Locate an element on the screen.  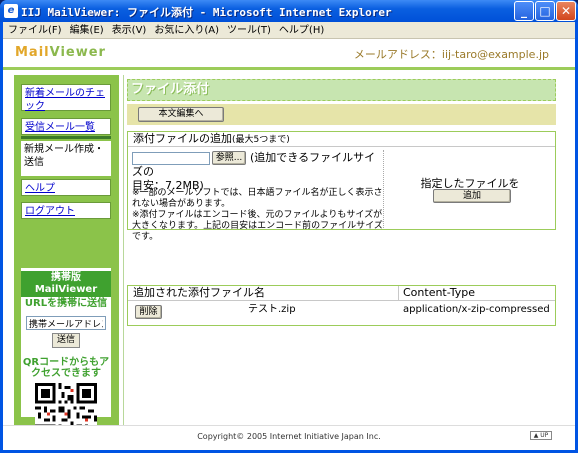
close-button: ✕ is located at coordinates (566, 11).